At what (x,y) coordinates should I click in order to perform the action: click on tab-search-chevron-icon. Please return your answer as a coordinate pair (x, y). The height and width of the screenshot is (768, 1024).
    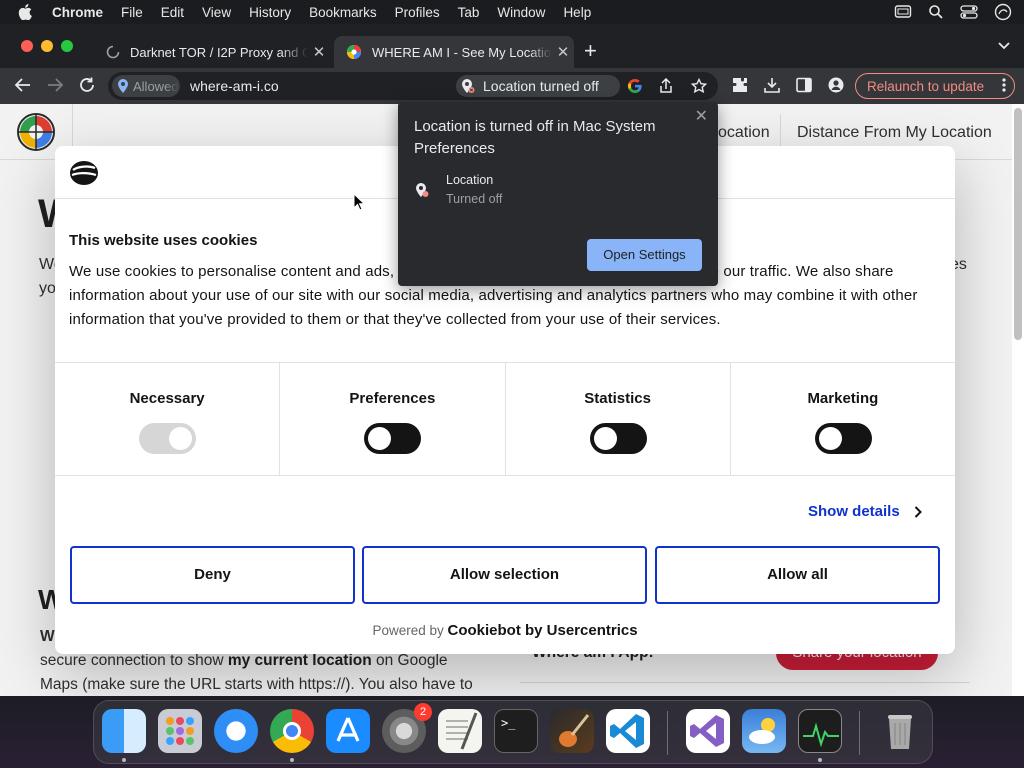
    Looking at the image, I should click on (1004, 46).